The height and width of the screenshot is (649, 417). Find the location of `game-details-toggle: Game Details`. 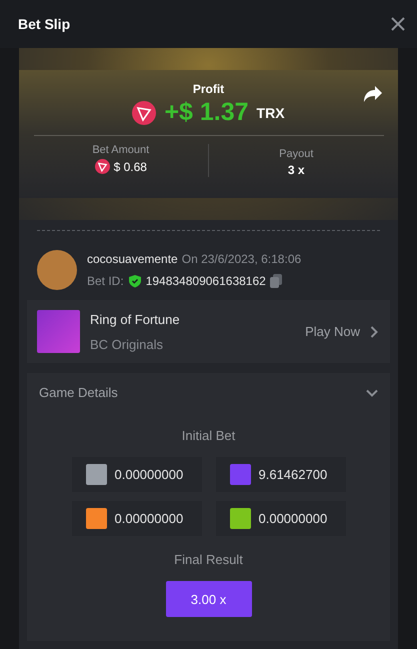

game-details-toggle: Game Details is located at coordinates (208, 392).